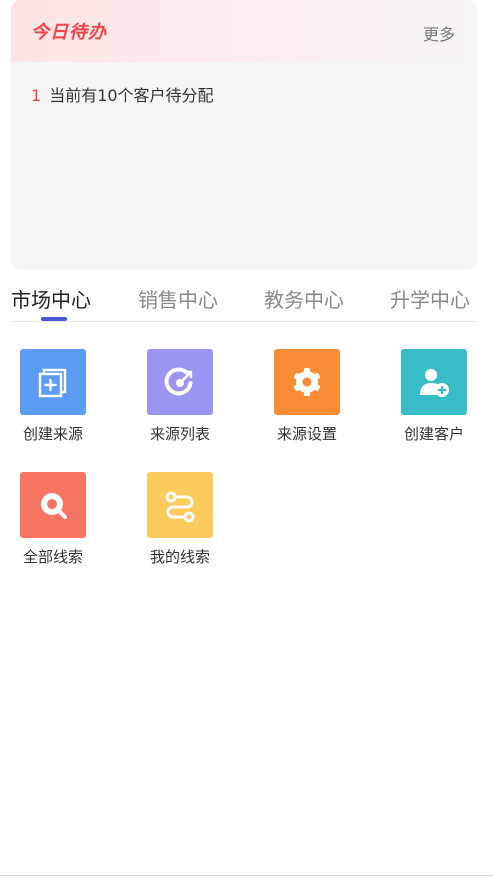 Image resolution: width=493 pixels, height=879 pixels. I want to click on center-tabs: 市场中心 销售中心 教务中心 升学中心, so click(246, 301).